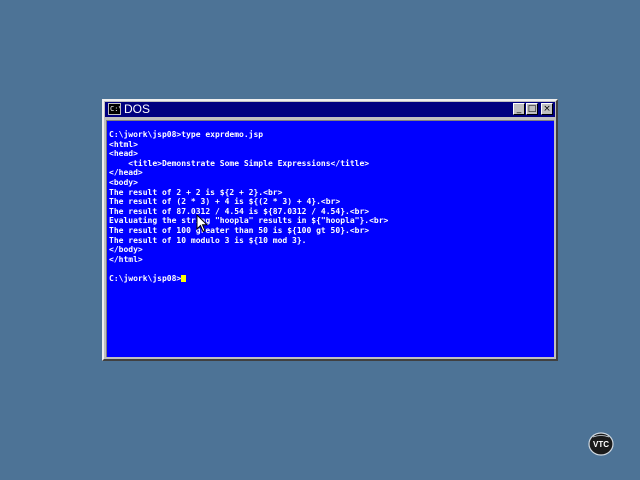 The height and width of the screenshot is (480, 640). I want to click on console-line: </body>, so click(126, 250).